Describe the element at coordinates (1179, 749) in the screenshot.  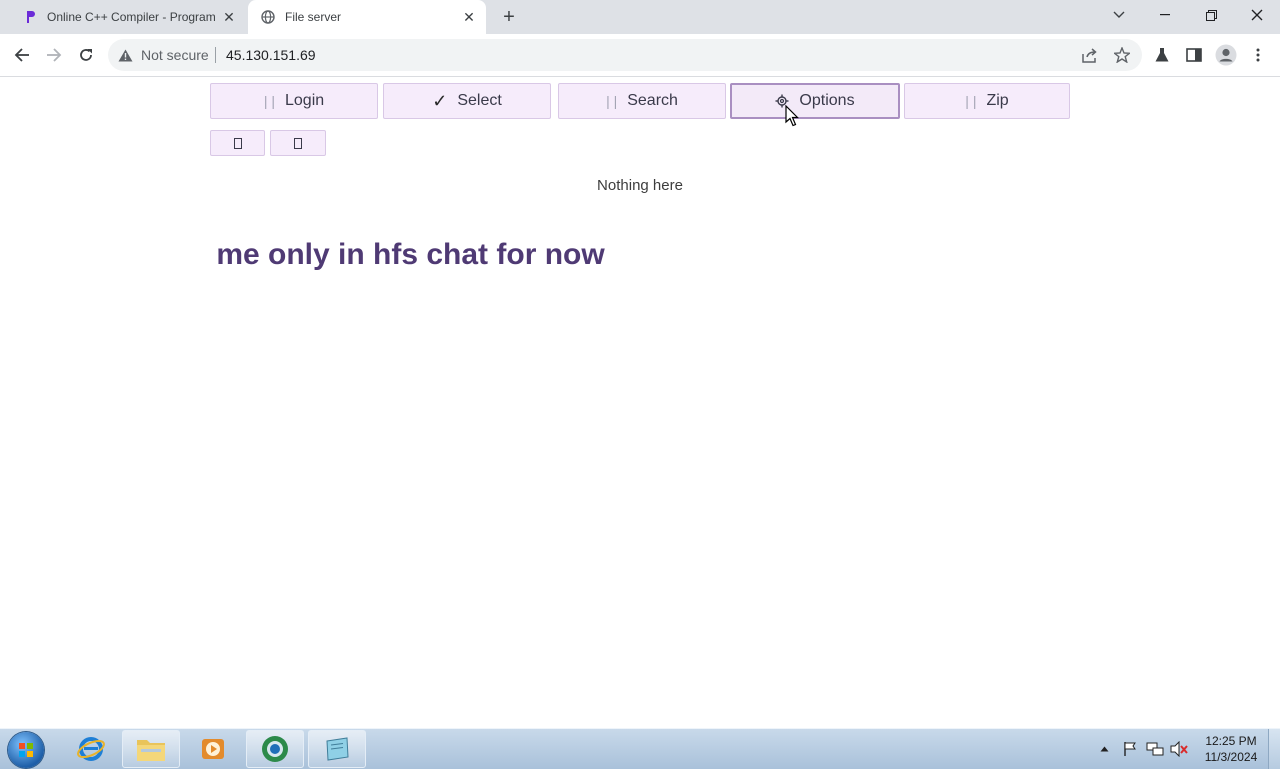
I see `volume-muted-icon` at that location.